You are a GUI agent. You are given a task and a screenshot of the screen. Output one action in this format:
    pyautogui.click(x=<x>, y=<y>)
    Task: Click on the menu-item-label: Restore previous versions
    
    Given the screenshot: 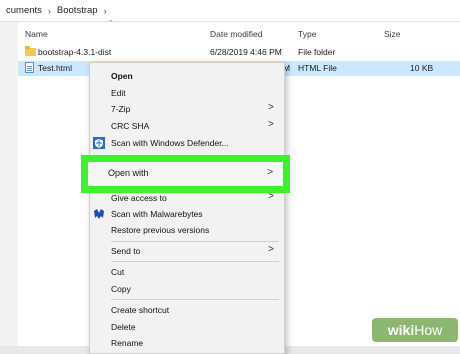 What is the action you would take?
    pyautogui.click(x=160, y=230)
    